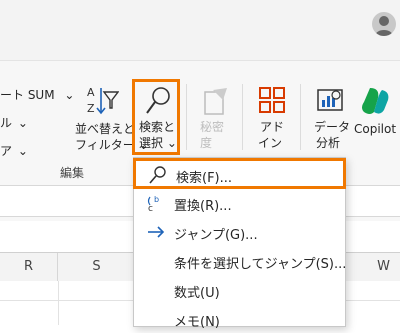  Describe the element at coordinates (27, 95) in the screenshot. I see `autosum-label: ート SUM` at that location.